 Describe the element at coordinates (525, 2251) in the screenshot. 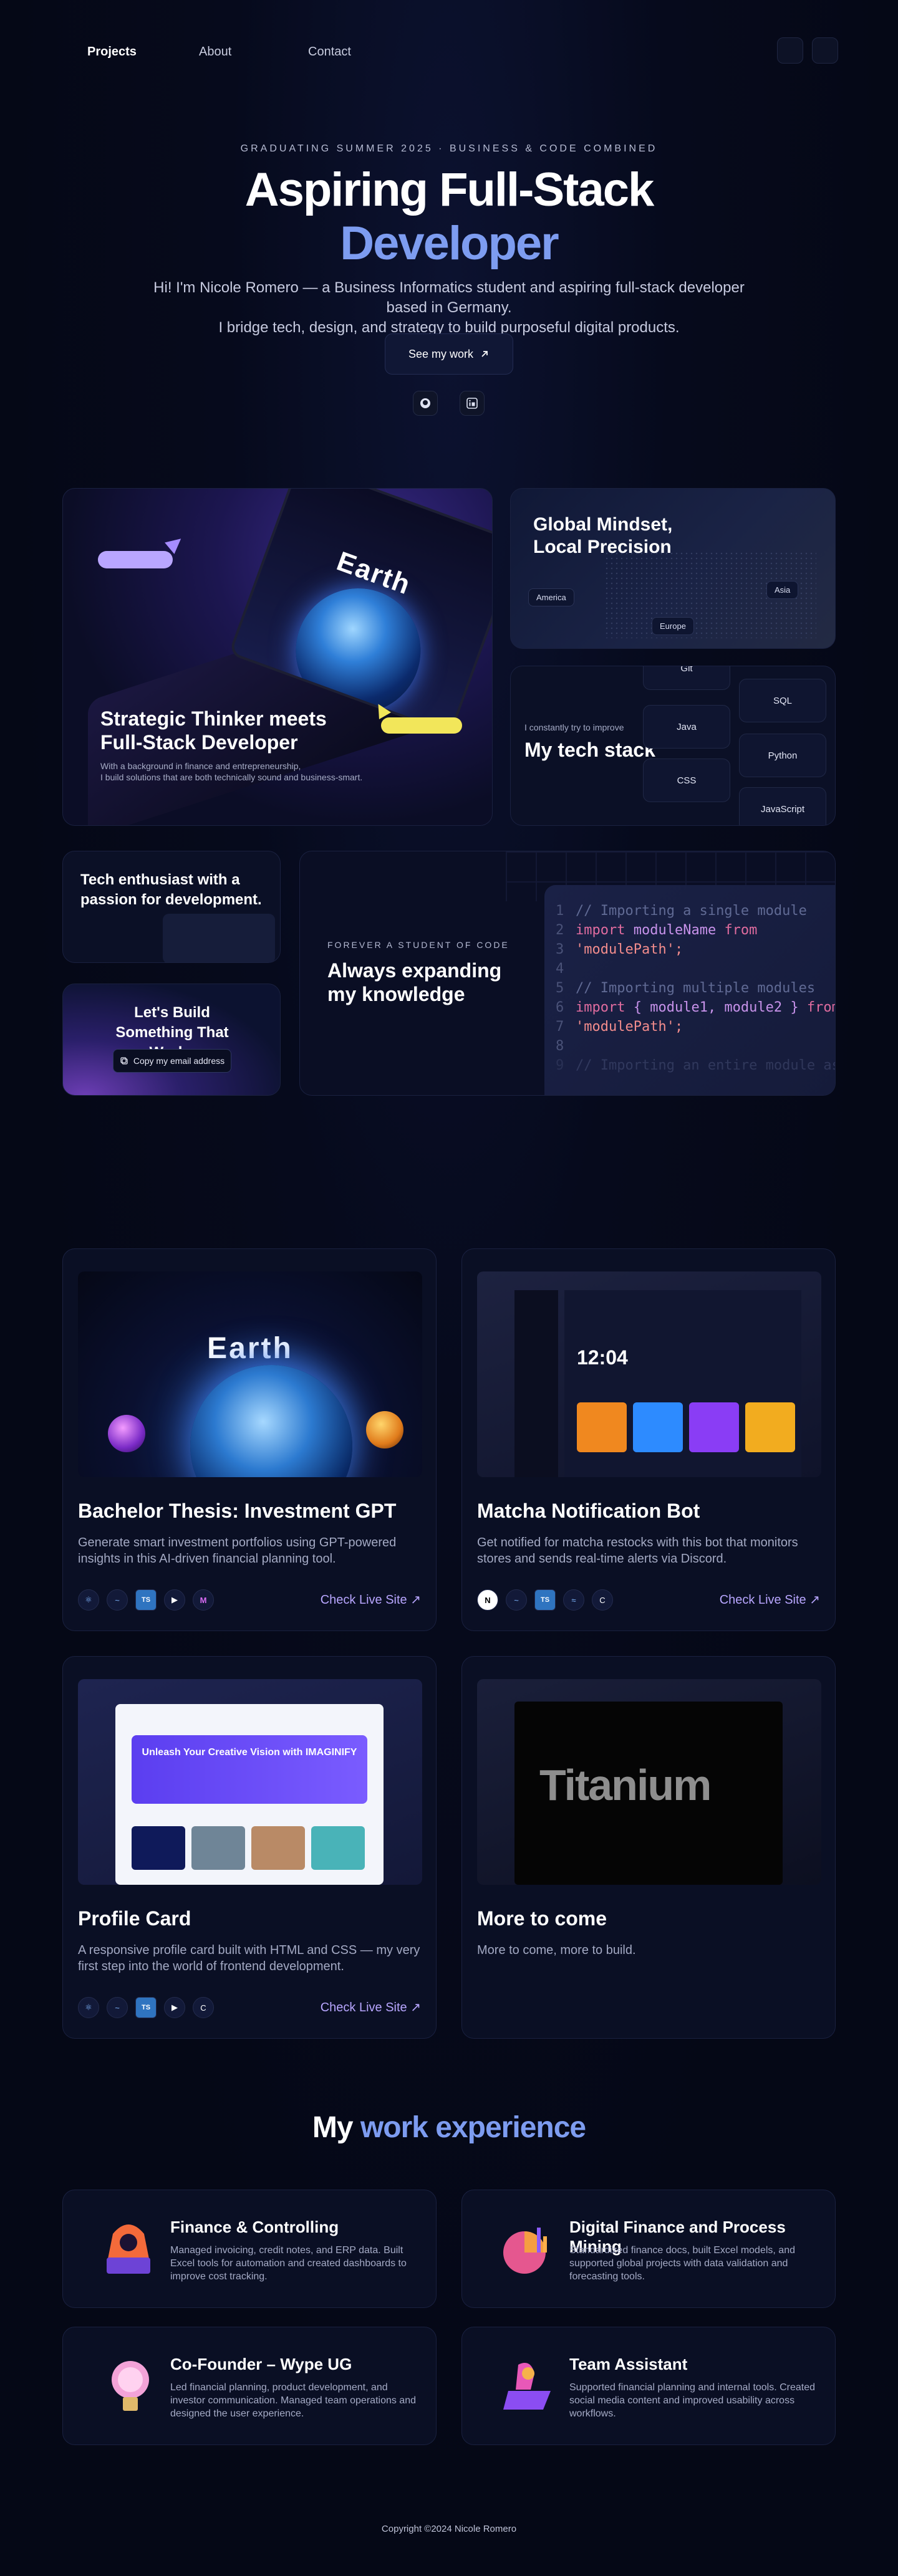

I see `chart-illustration-icon` at that location.